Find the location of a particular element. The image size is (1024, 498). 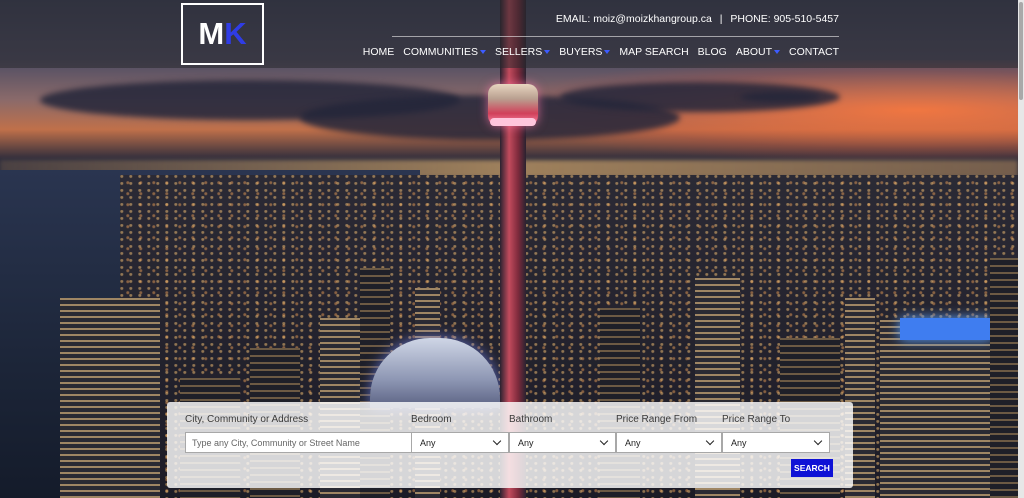

price-to-value: Any is located at coordinates (739, 442).